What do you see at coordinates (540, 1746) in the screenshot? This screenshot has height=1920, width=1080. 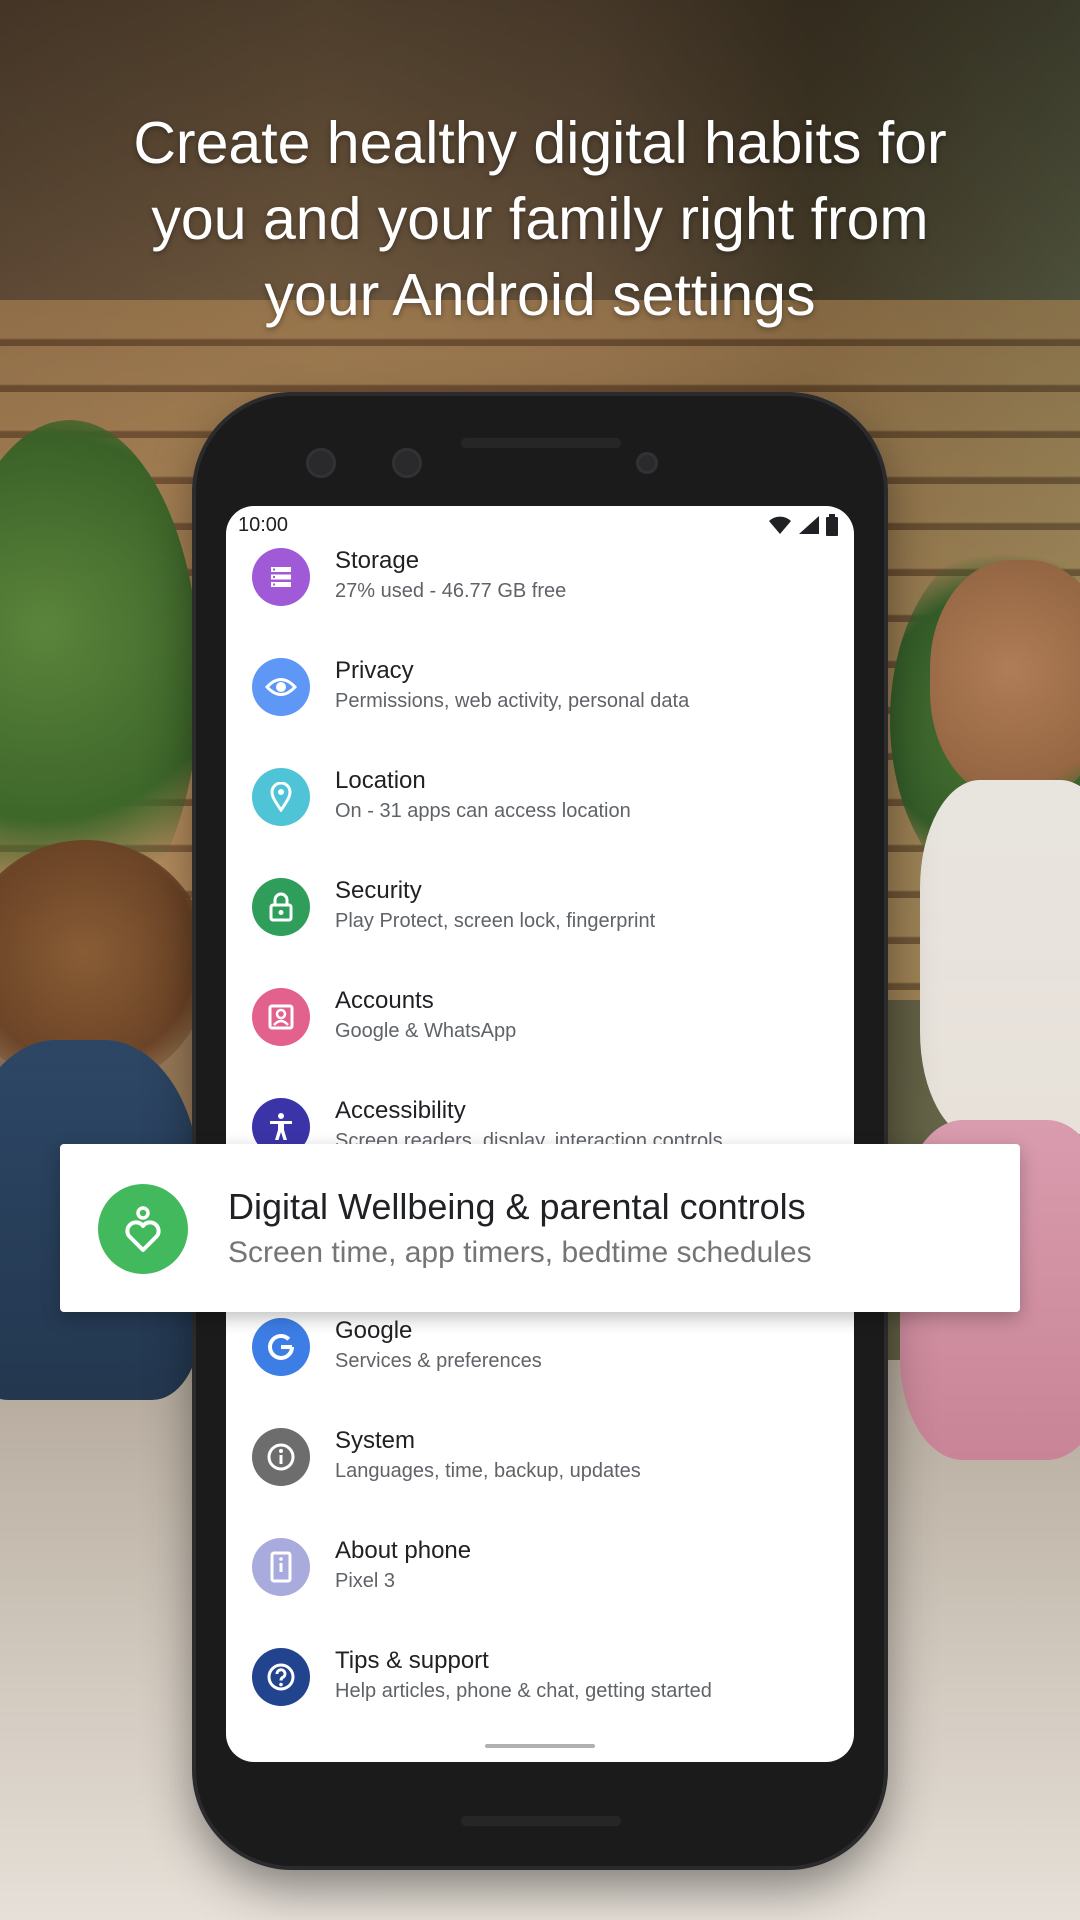 I see `gesture-nav-handle` at bounding box center [540, 1746].